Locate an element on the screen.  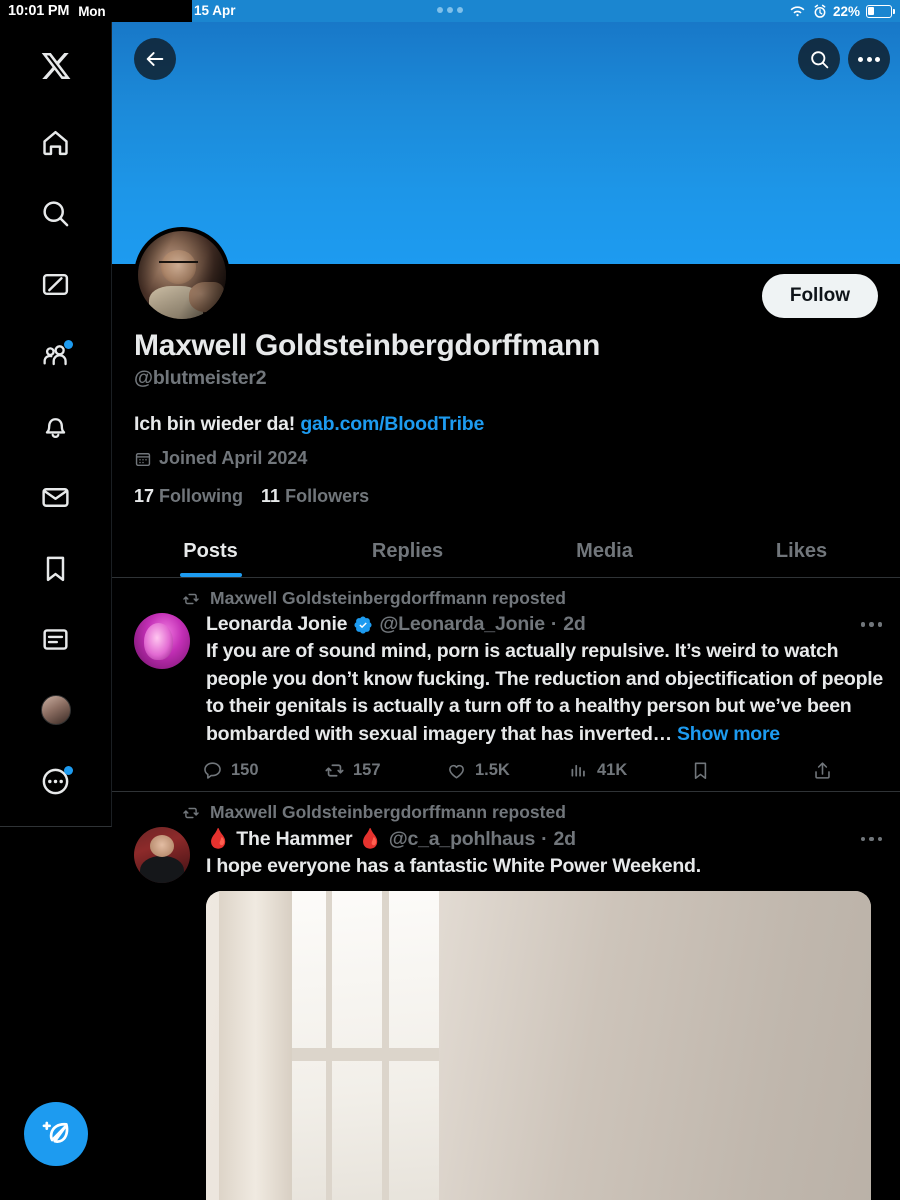
status-bar-left: 10:01 PM Mon is located at coordinates (96, 11).